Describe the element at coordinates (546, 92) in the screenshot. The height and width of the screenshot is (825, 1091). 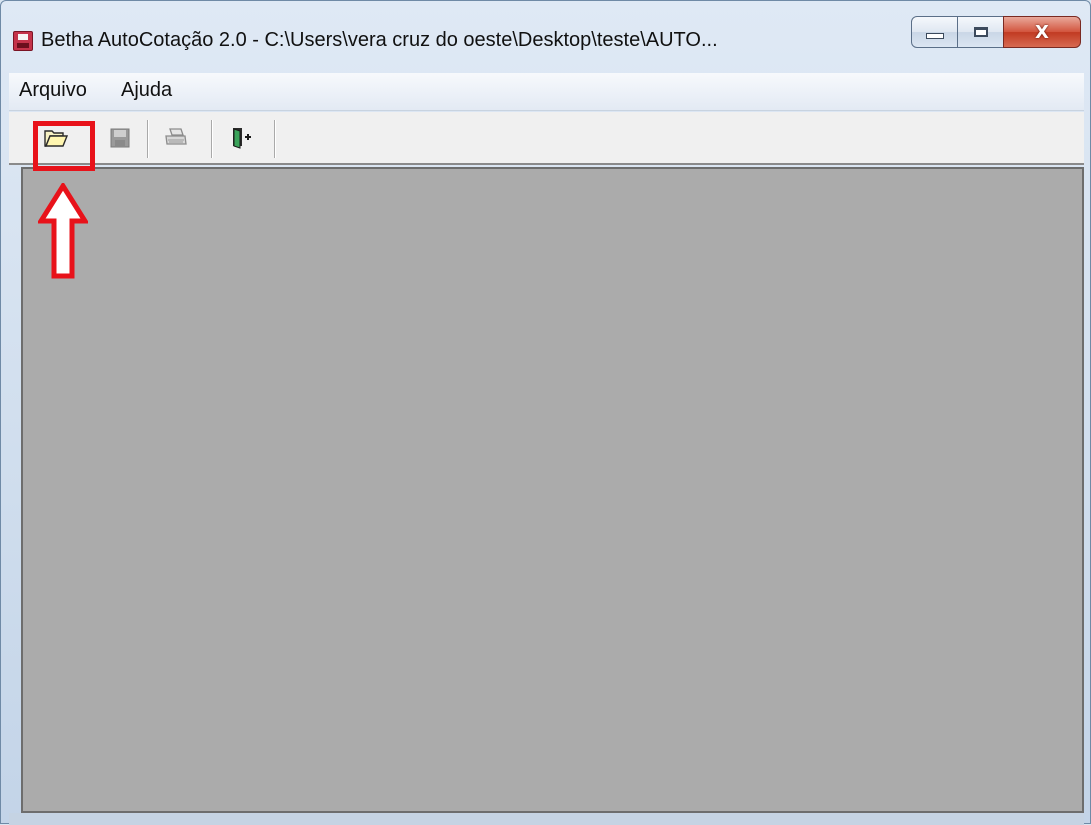
I see `menu-bar: Arquivo Ajuda` at that location.